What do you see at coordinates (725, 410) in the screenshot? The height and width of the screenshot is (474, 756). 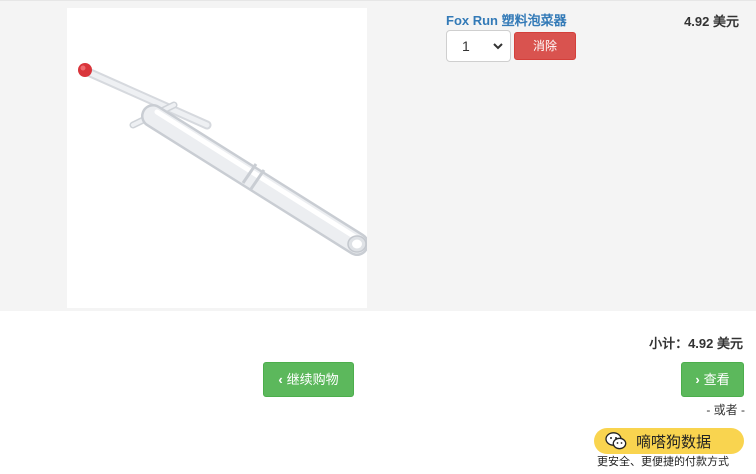 I see `or-divider: - 或者 -` at bounding box center [725, 410].